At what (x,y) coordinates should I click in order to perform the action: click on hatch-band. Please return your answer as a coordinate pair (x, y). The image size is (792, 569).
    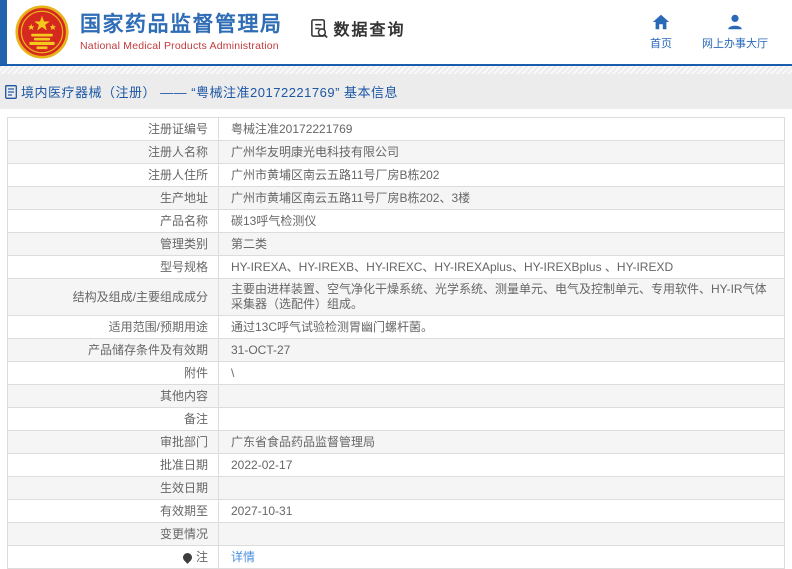
    Looking at the image, I should click on (396, 70).